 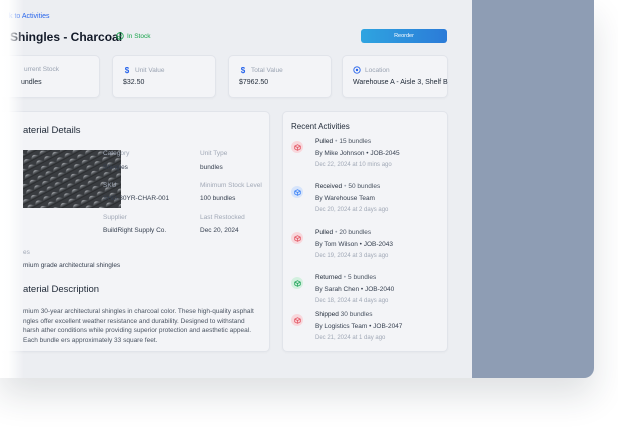 I want to click on stat-value: $7962.50, so click(x=254, y=82).